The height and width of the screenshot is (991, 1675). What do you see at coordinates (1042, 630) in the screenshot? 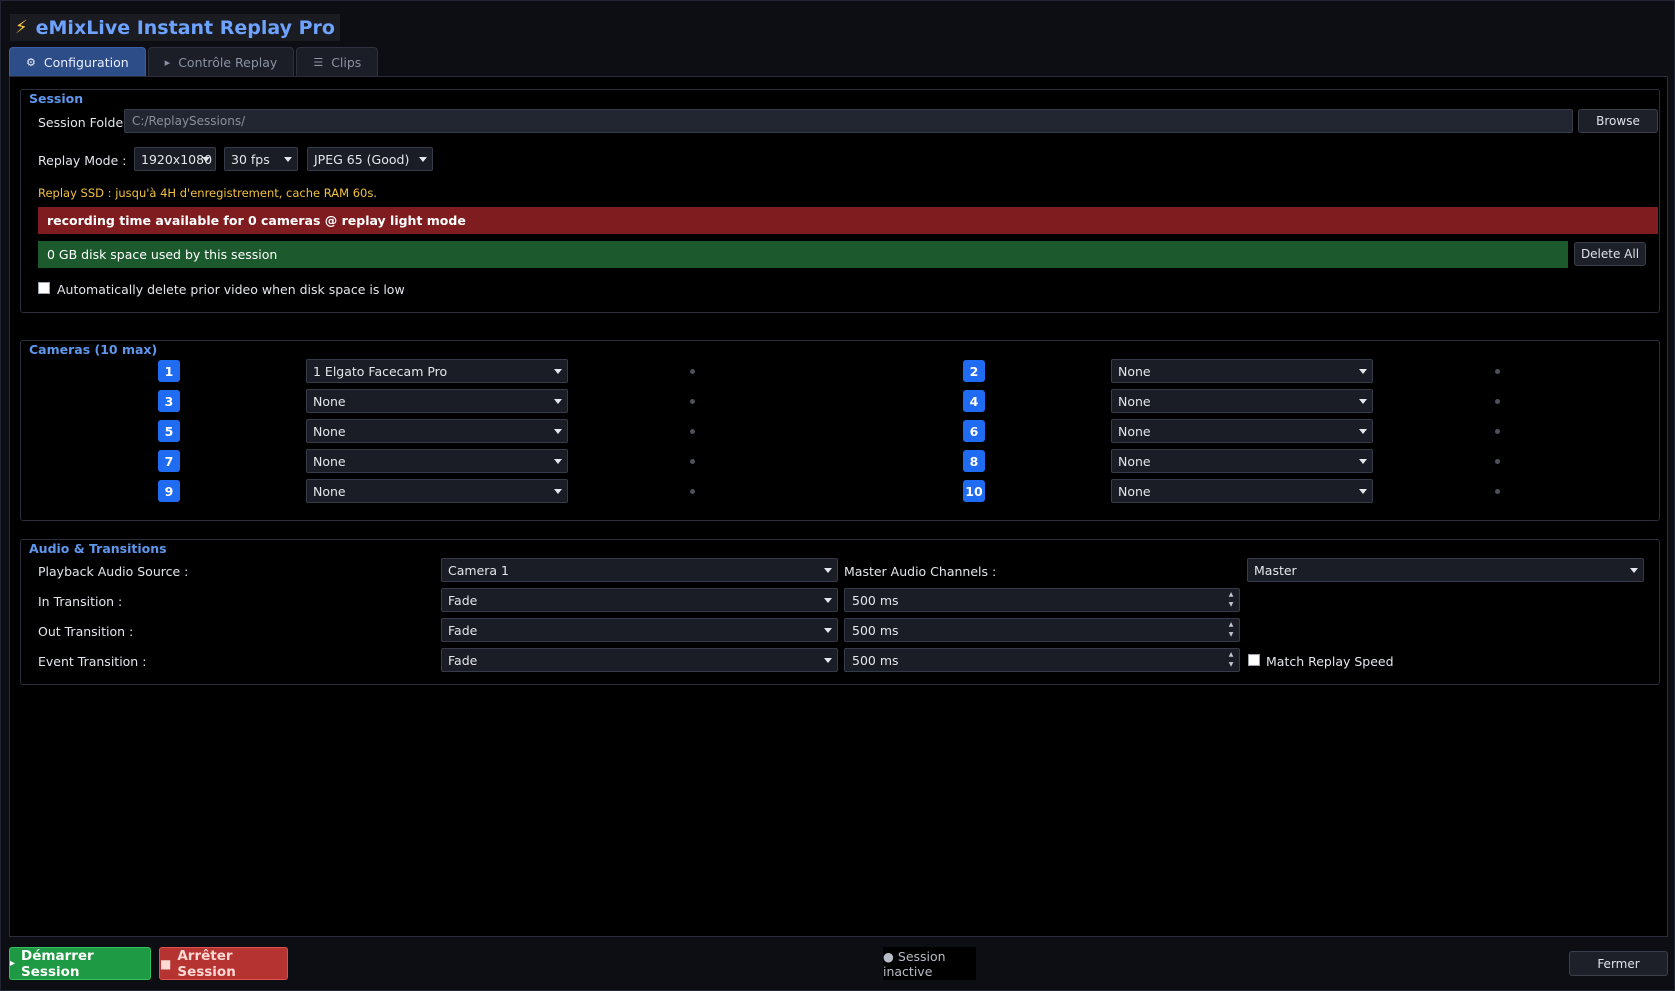
I see `out-transition-duration: 500 ms ▲ ▼` at bounding box center [1042, 630].